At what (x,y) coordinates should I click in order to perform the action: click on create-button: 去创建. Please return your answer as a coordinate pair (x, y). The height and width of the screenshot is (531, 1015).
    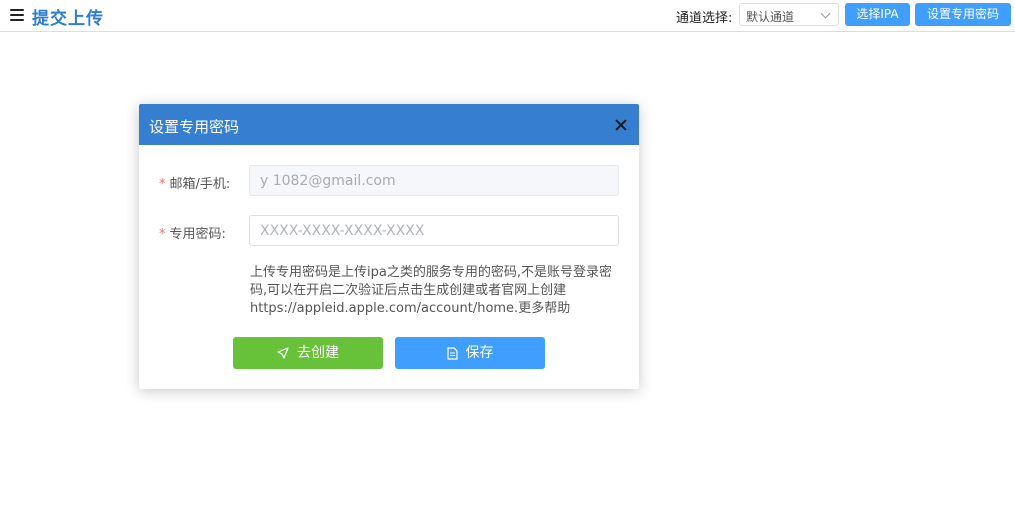
    Looking at the image, I should click on (308, 353).